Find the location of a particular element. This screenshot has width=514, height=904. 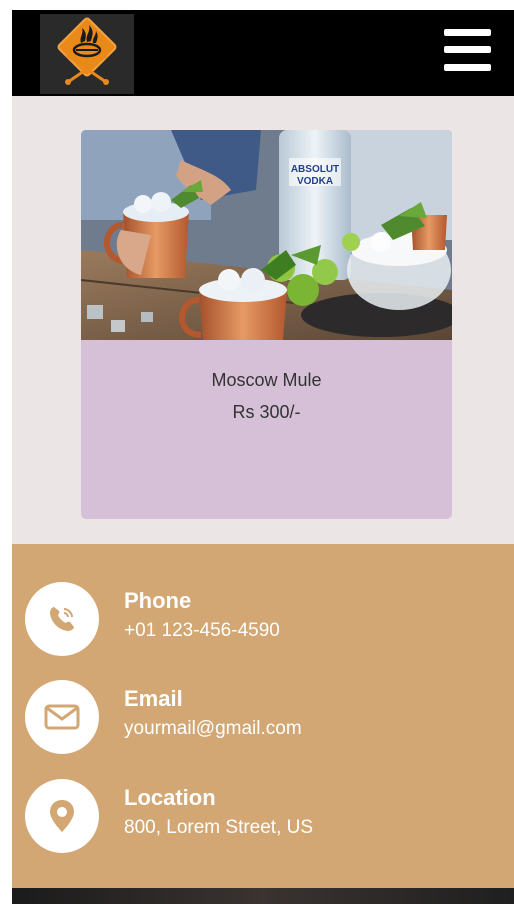

location-pin-icon-circle is located at coordinates (62, 816).